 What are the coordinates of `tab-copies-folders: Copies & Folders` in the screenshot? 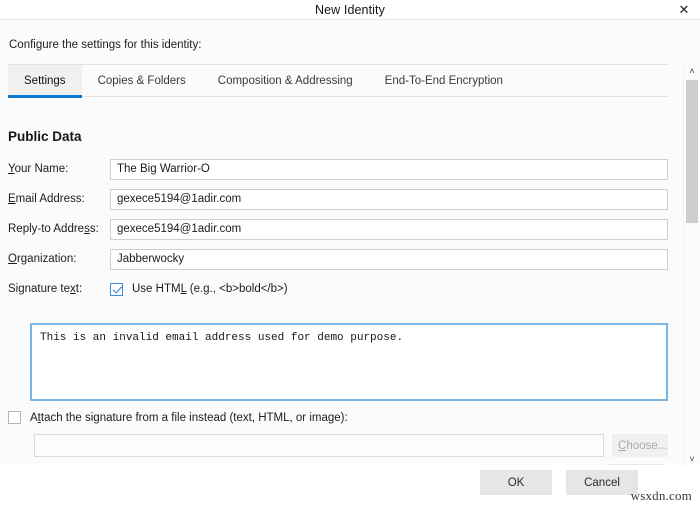 It's located at (142, 81).